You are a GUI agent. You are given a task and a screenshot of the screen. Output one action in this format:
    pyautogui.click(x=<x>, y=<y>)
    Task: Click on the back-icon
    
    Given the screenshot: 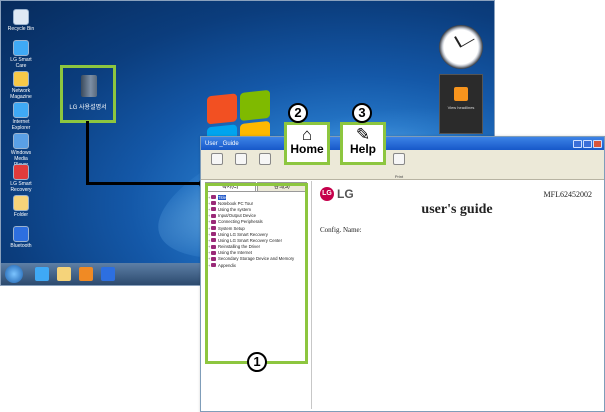 What is the action you would take?
    pyautogui.click(x=241, y=159)
    